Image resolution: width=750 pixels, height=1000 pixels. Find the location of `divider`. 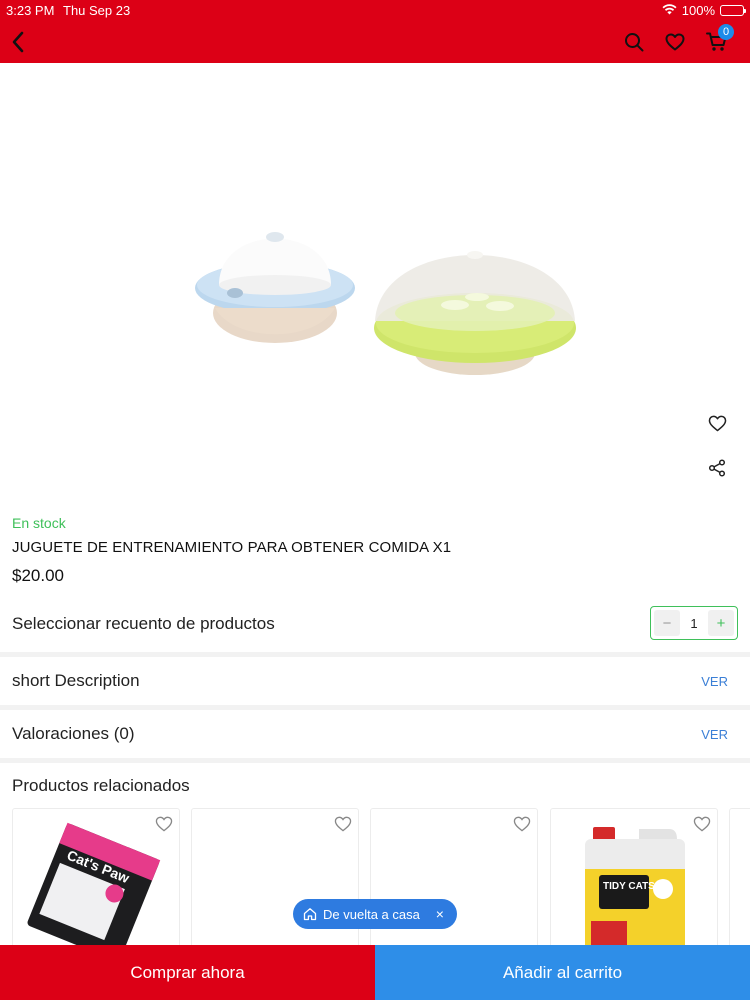

divider is located at coordinates (375, 760).